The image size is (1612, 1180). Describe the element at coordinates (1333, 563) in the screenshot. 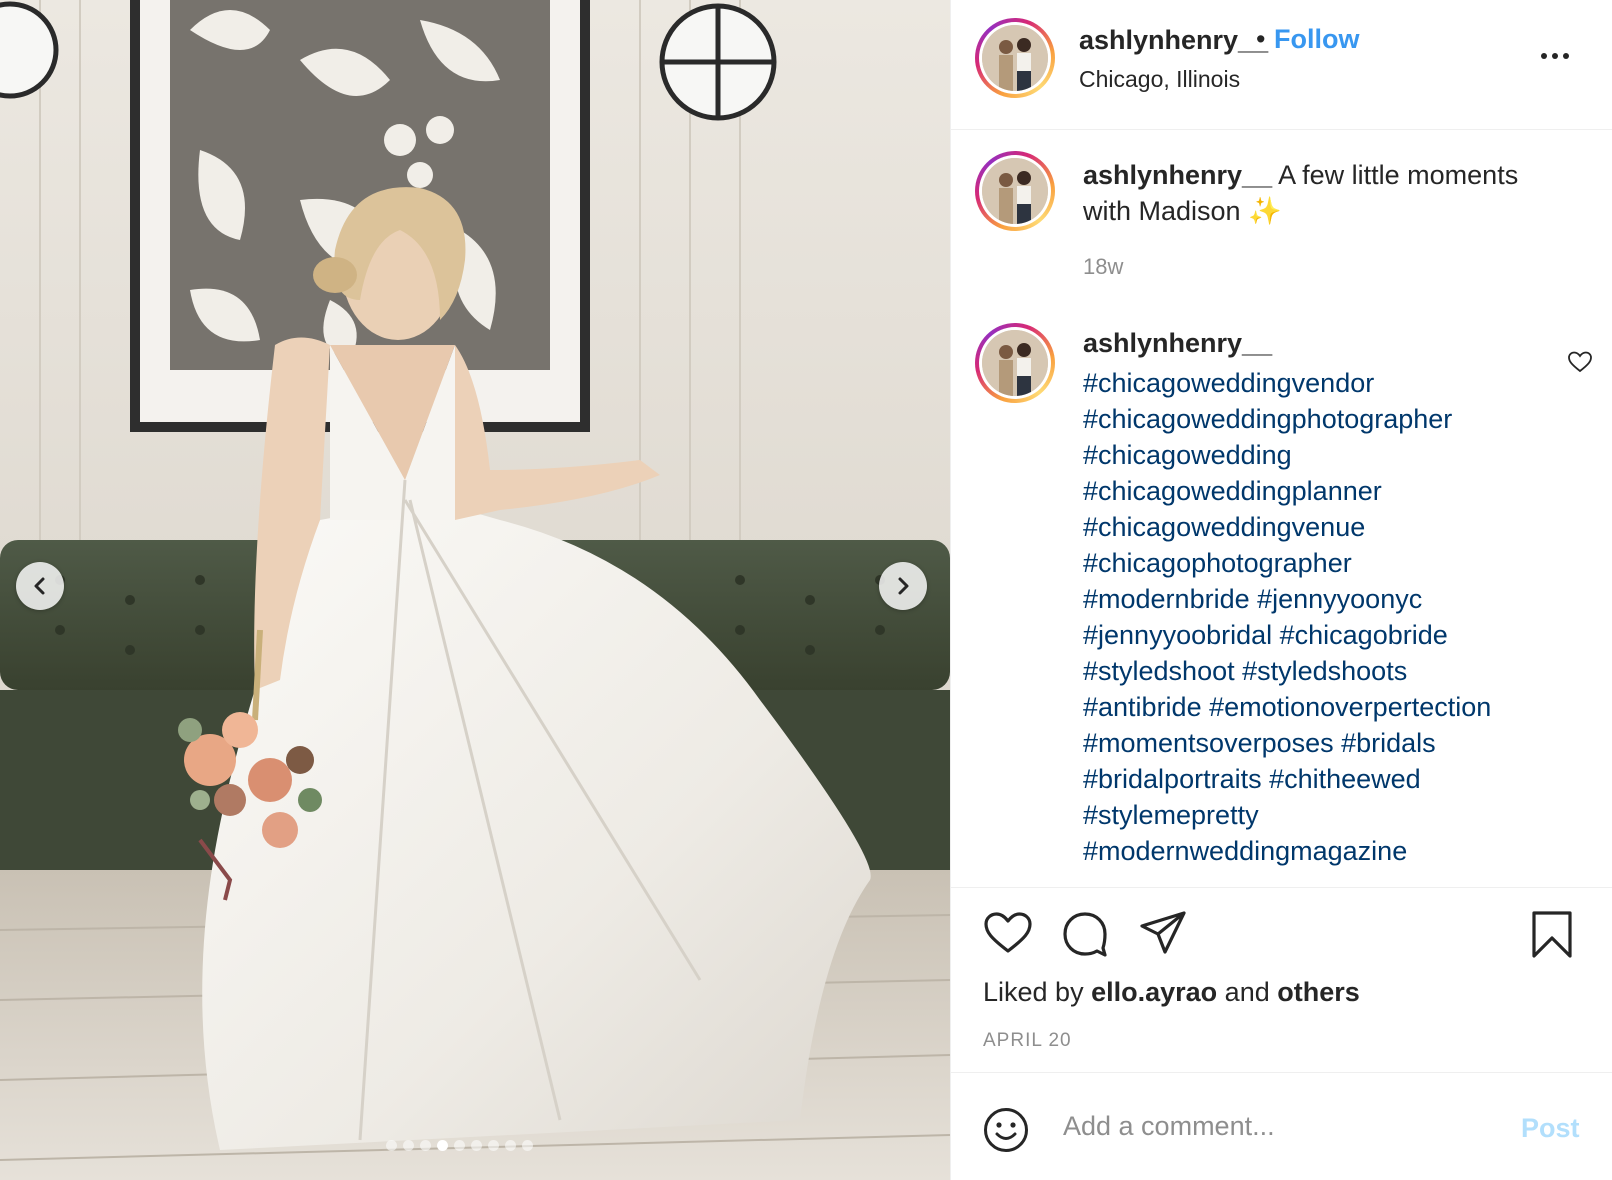

I see `hashtag-line: #chicagophotographer` at that location.